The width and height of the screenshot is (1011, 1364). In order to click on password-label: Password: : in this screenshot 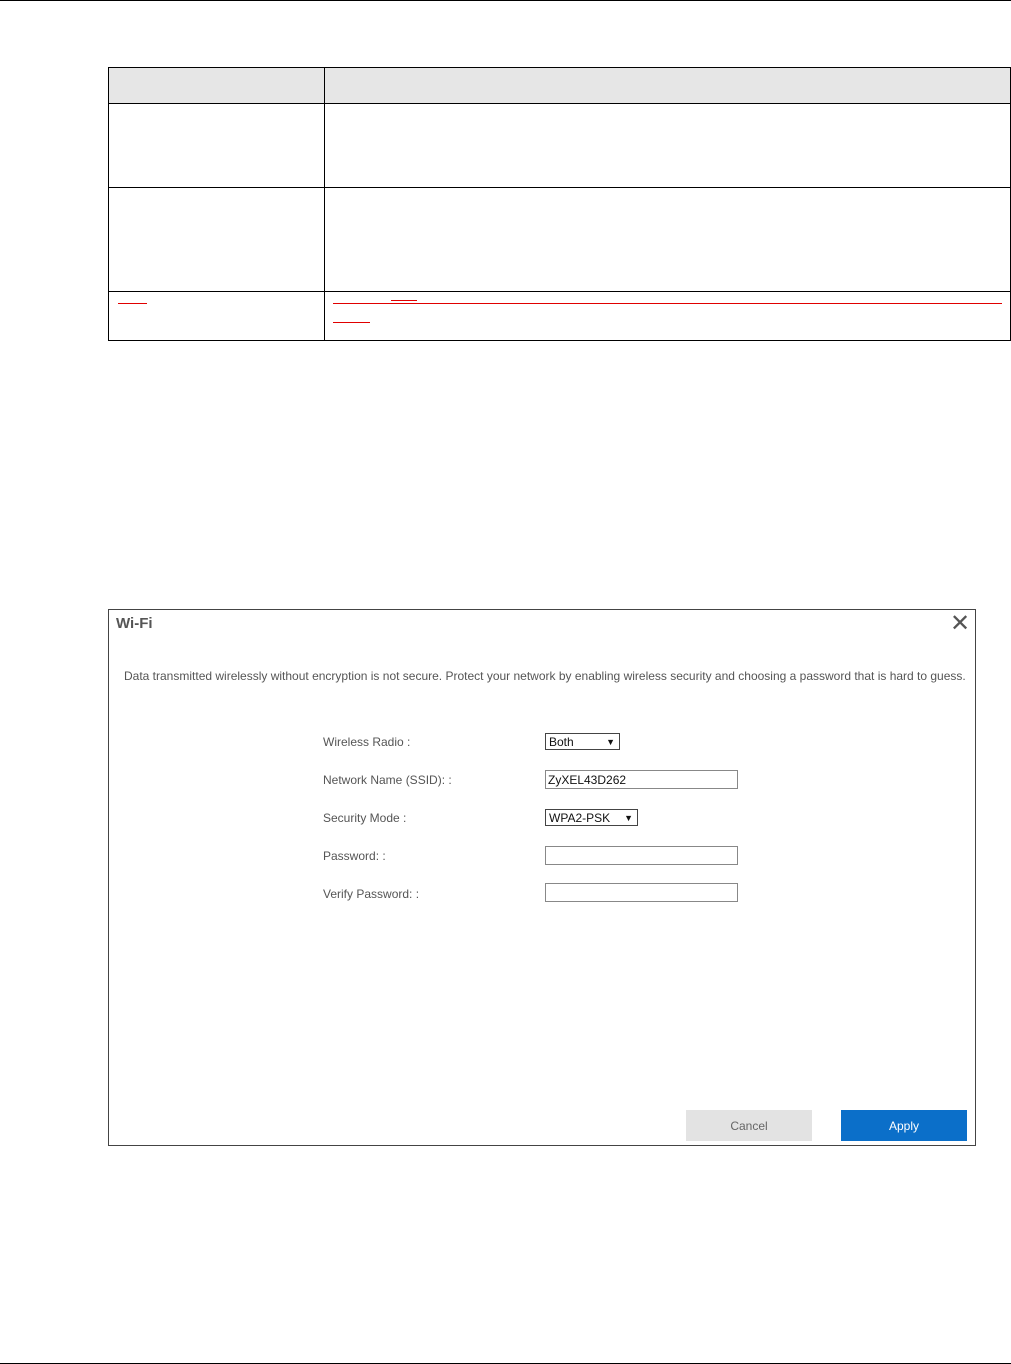, I will do `click(354, 856)`.